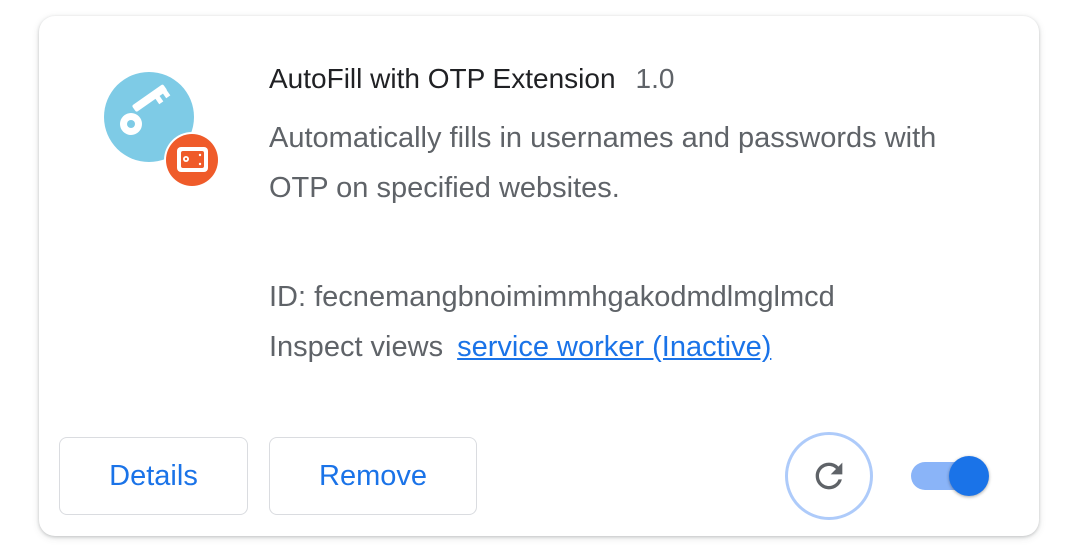  I want to click on enable-toggle, so click(950, 476).